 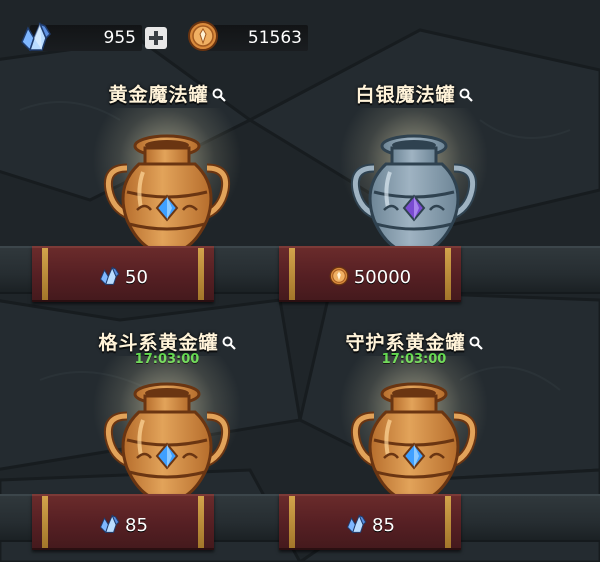 What do you see at coordinates (35, 37) in the screenshot?
I see `gem-currency-icon` at bounding box center [35, 37].